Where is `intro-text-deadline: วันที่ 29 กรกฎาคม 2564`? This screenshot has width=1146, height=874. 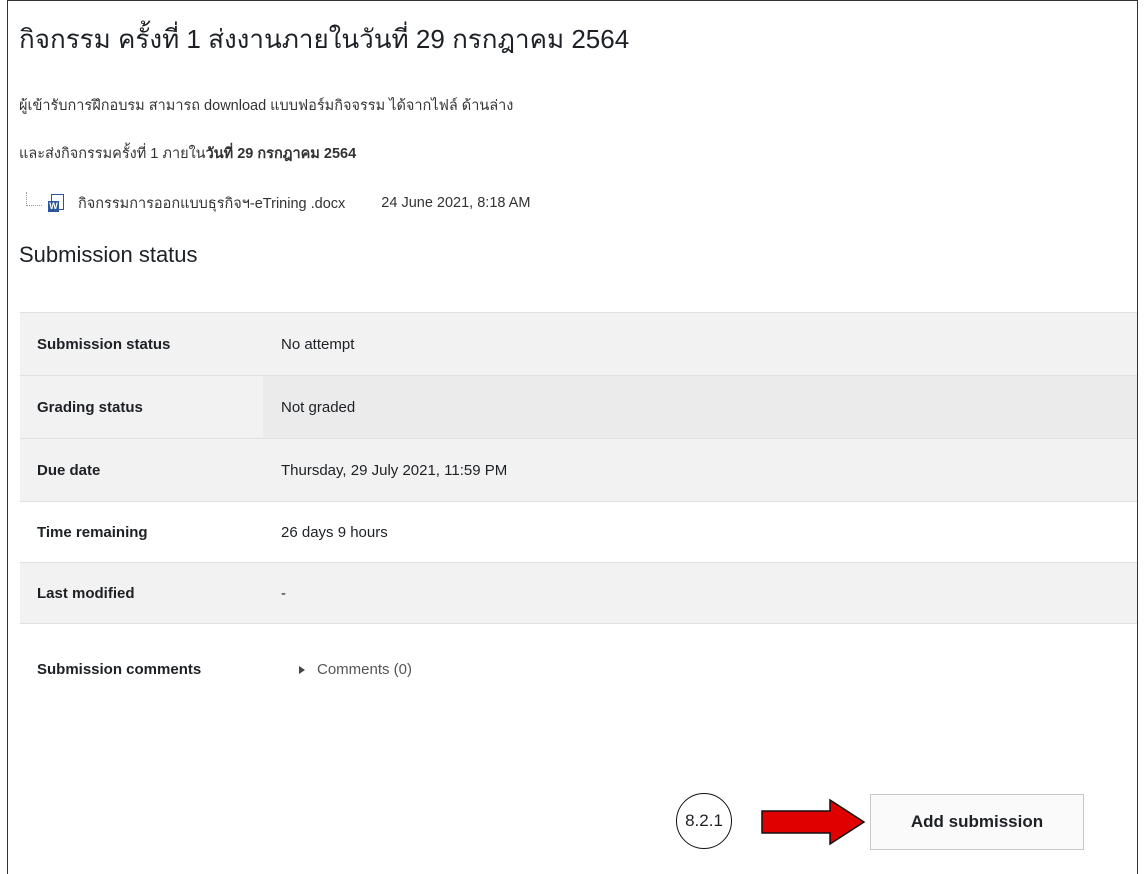
intro-text-deadline: วันที่ 29 กรกฎาคม 2564 is located at coordinates (281, 154).